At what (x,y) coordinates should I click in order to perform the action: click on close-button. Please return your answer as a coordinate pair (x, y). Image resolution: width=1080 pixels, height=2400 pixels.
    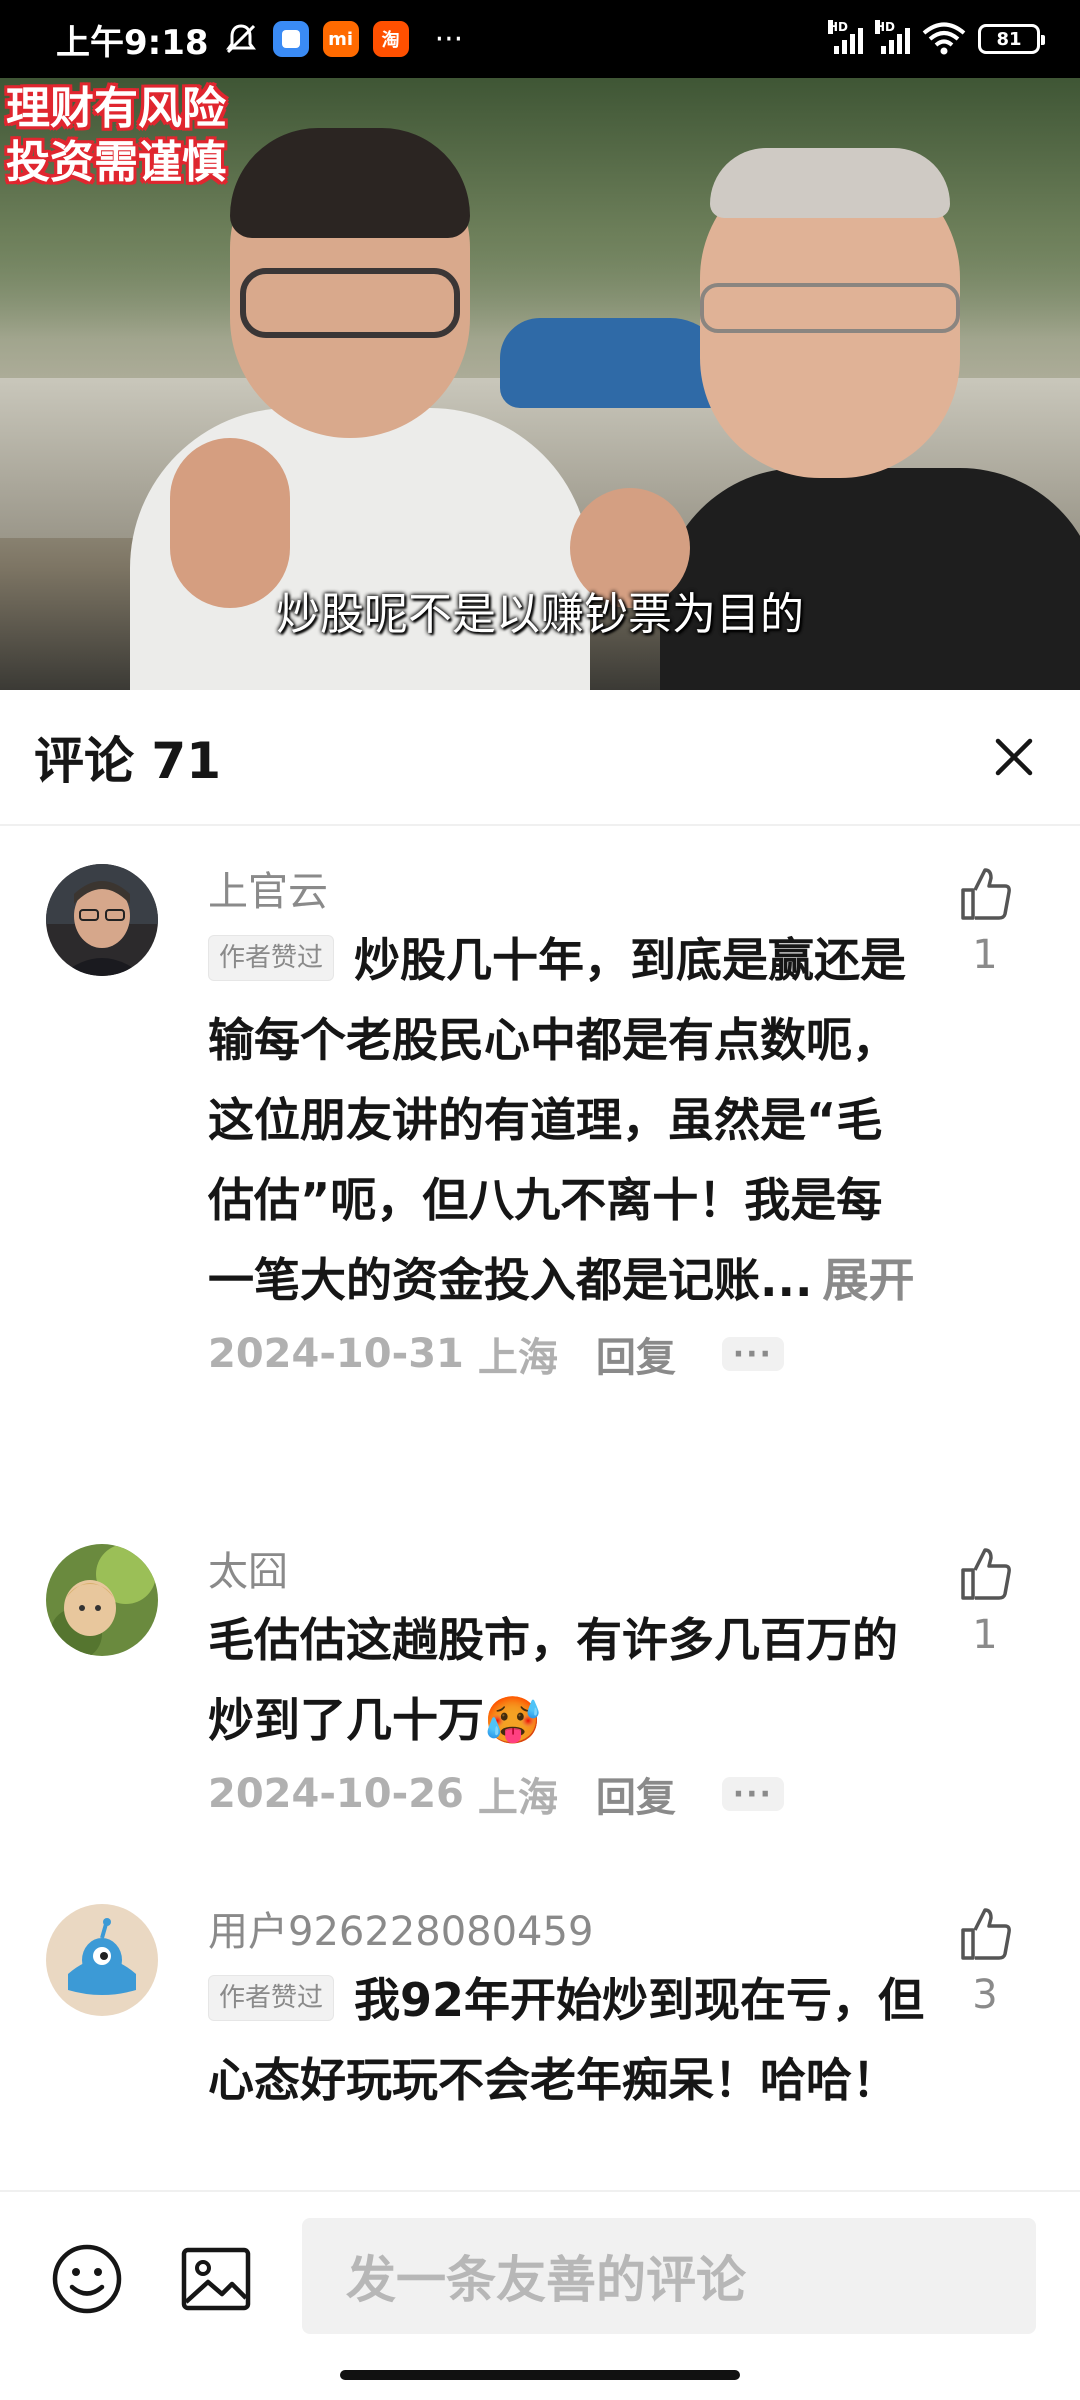
    Looking at the image, I should click on (1014, 757).